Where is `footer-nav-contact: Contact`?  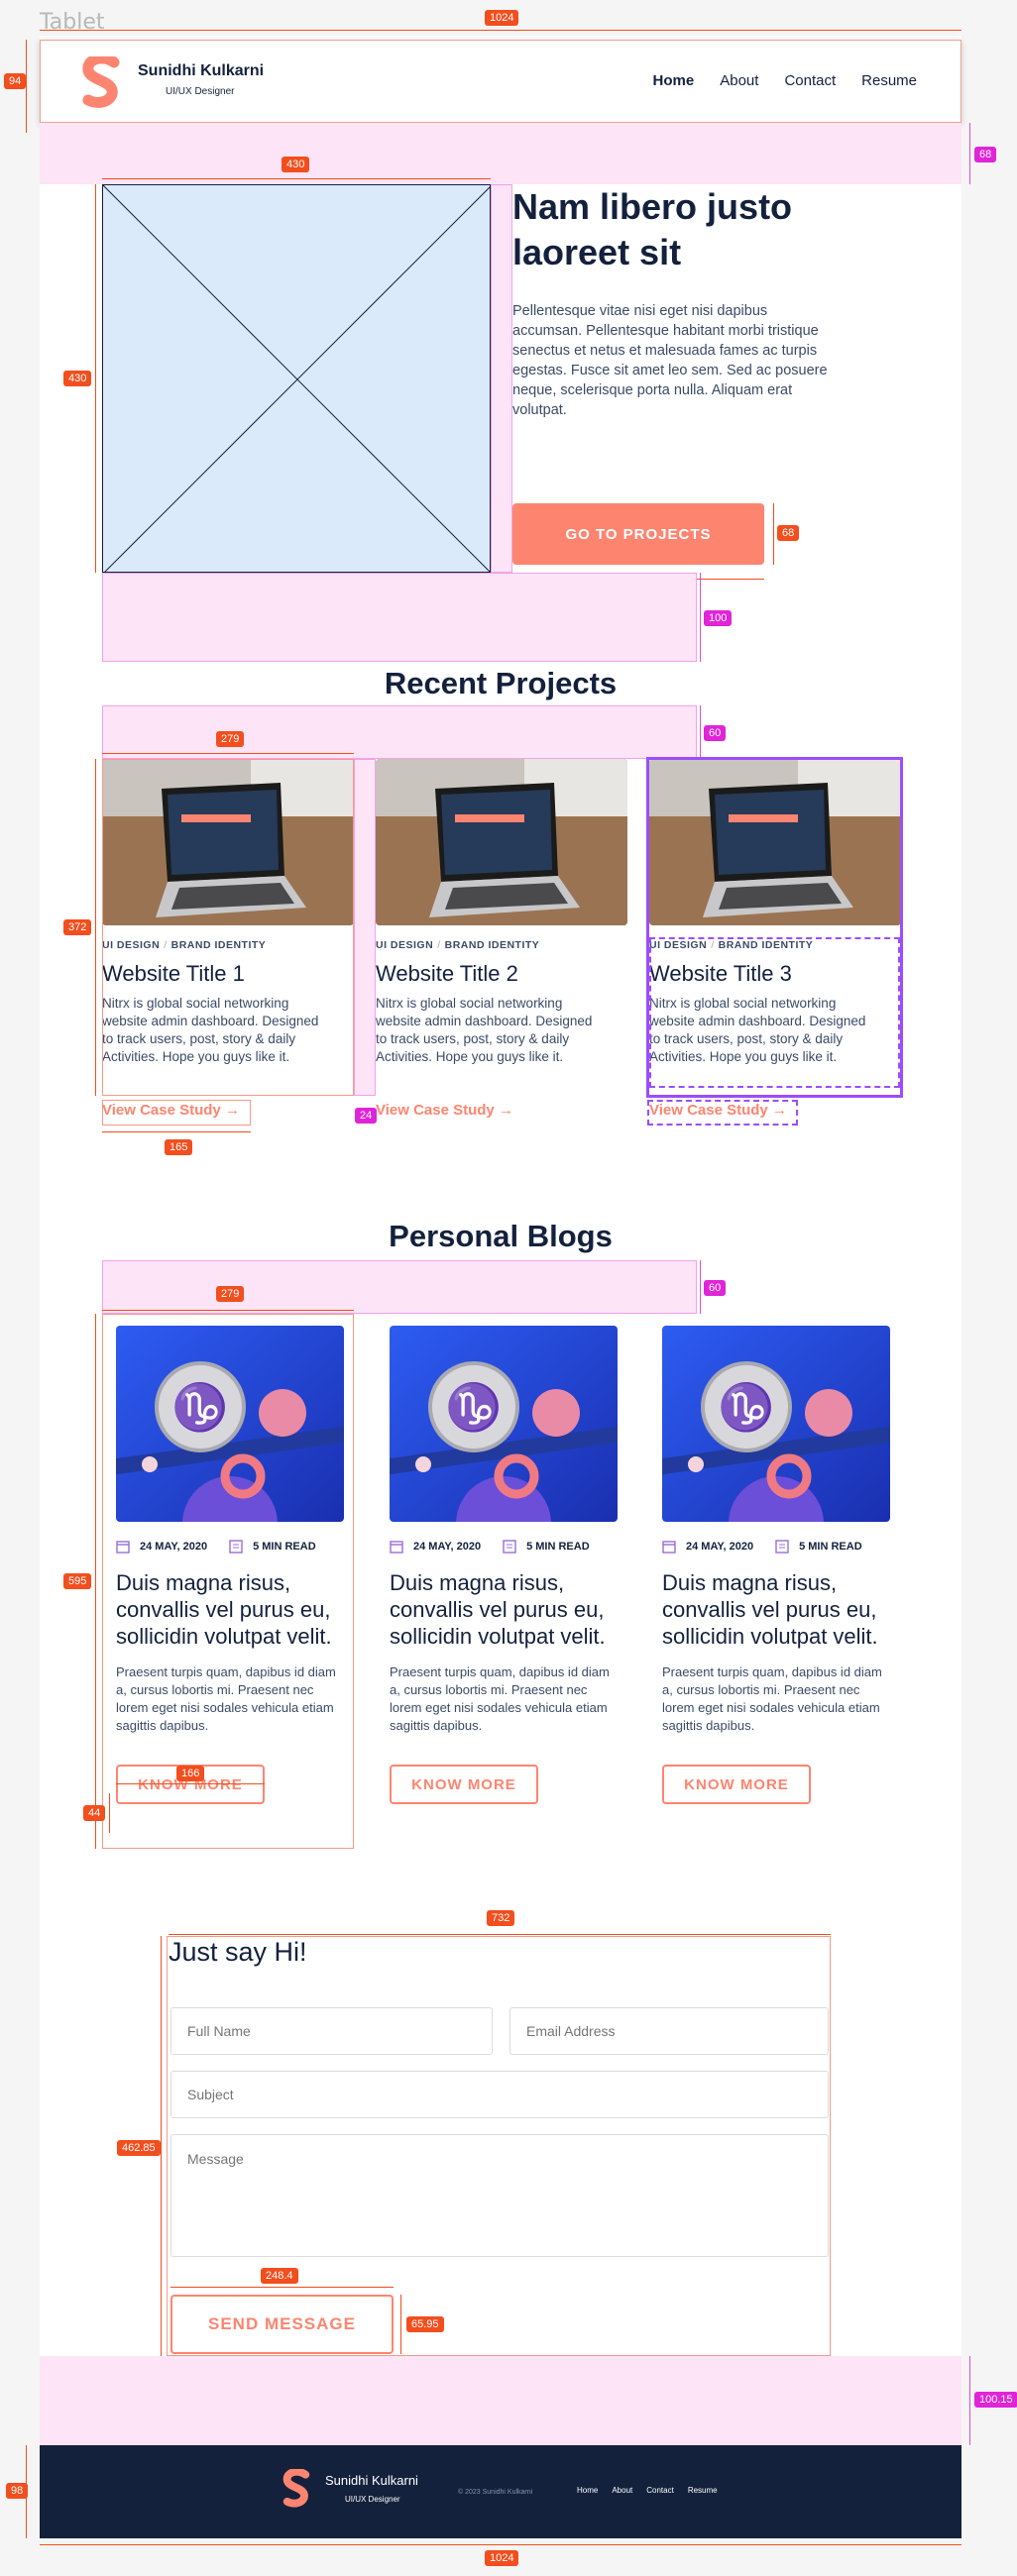
footer-nav-contact: Contact is located at coordinates (660, 2490).